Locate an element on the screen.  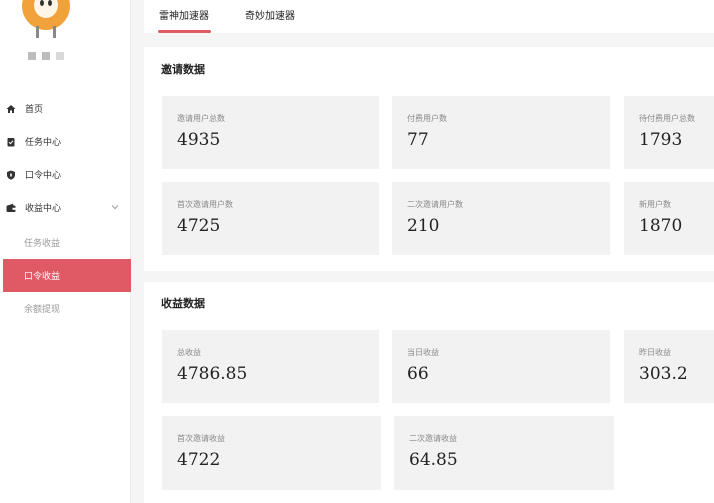
stat-value: 64.85 is located at coordinates (433, 460).